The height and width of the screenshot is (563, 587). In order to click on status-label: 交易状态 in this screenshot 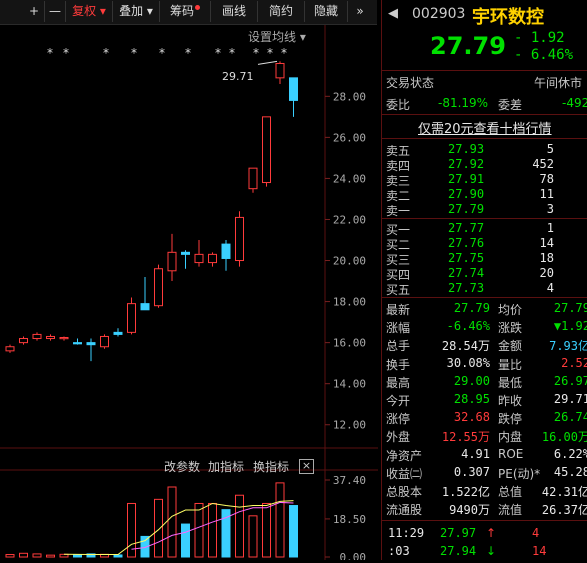, I will do `click(410, 83)`.